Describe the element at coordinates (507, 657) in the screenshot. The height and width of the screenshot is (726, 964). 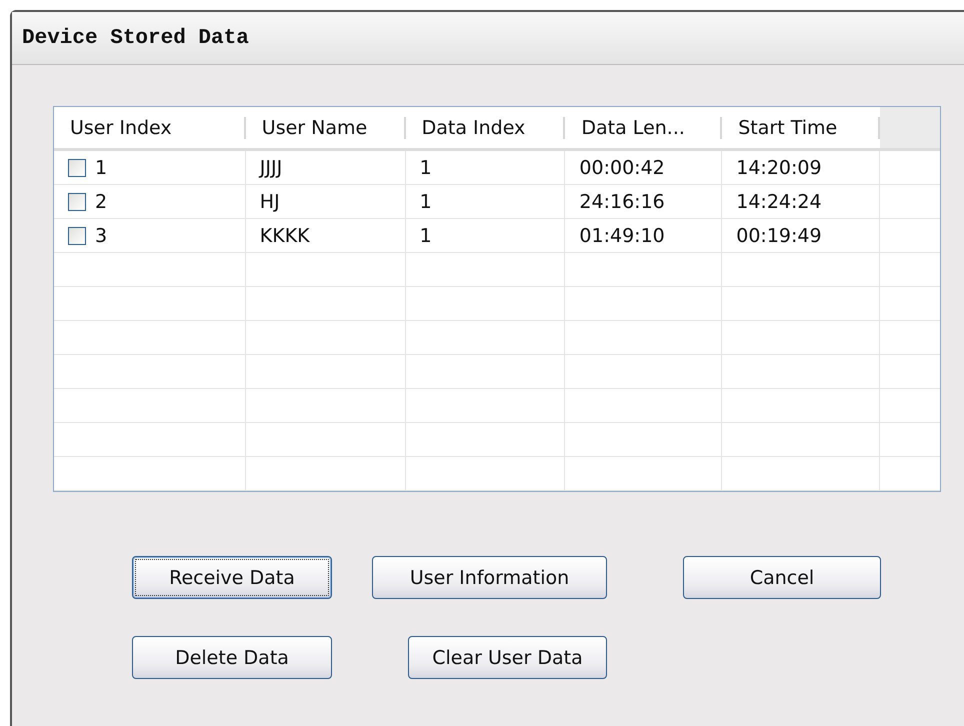
I see `action-button: Clear User Data` at that location.